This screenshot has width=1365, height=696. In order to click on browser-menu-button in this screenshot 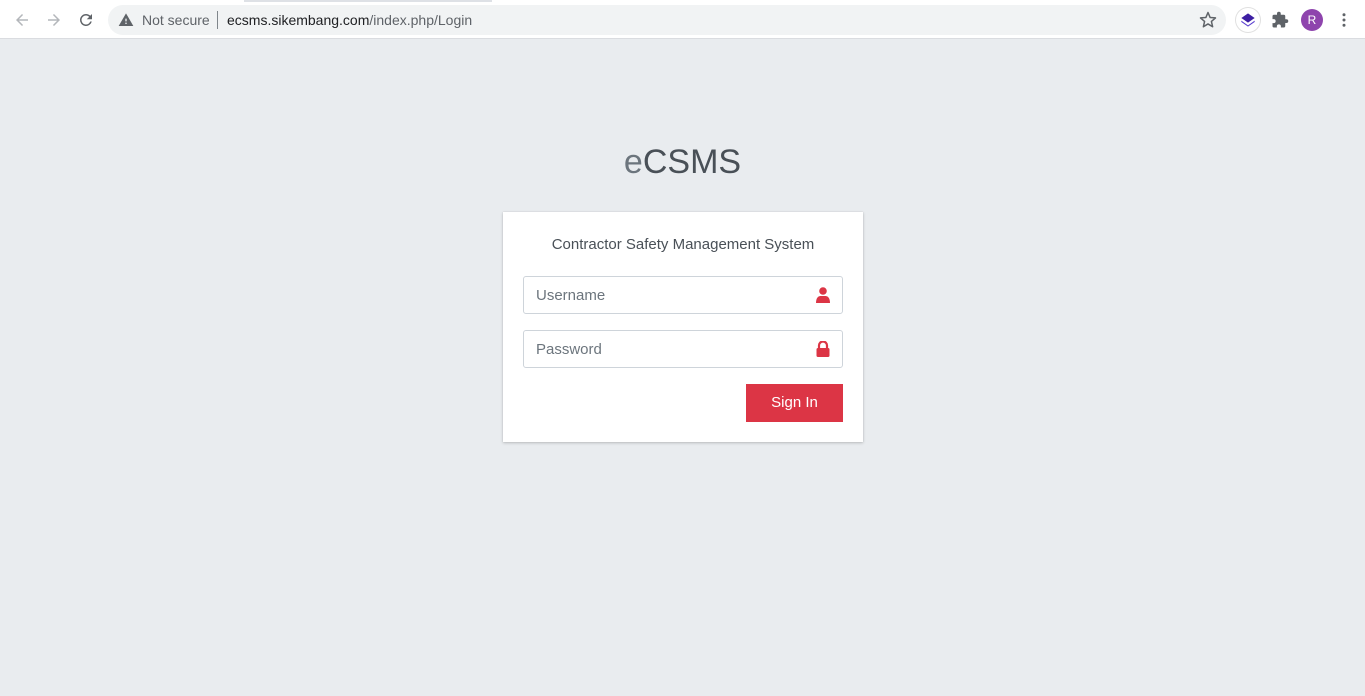, I will do `click(1344, 20)`.